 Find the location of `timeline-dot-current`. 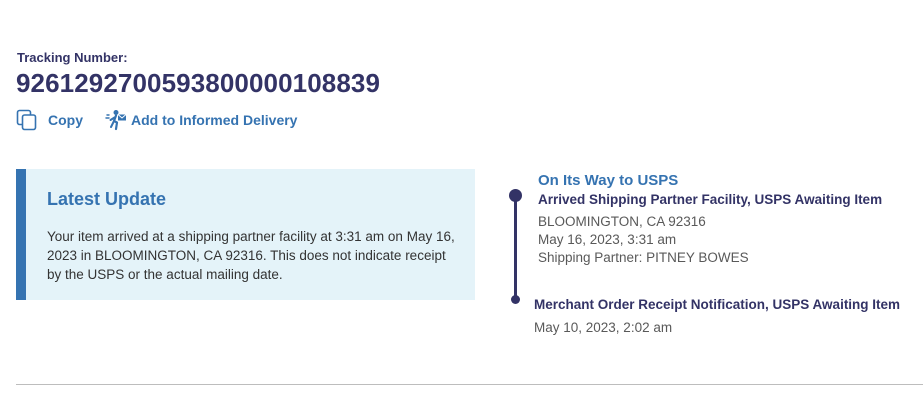

timeline-dot-current is located at coordinates (515, 195).